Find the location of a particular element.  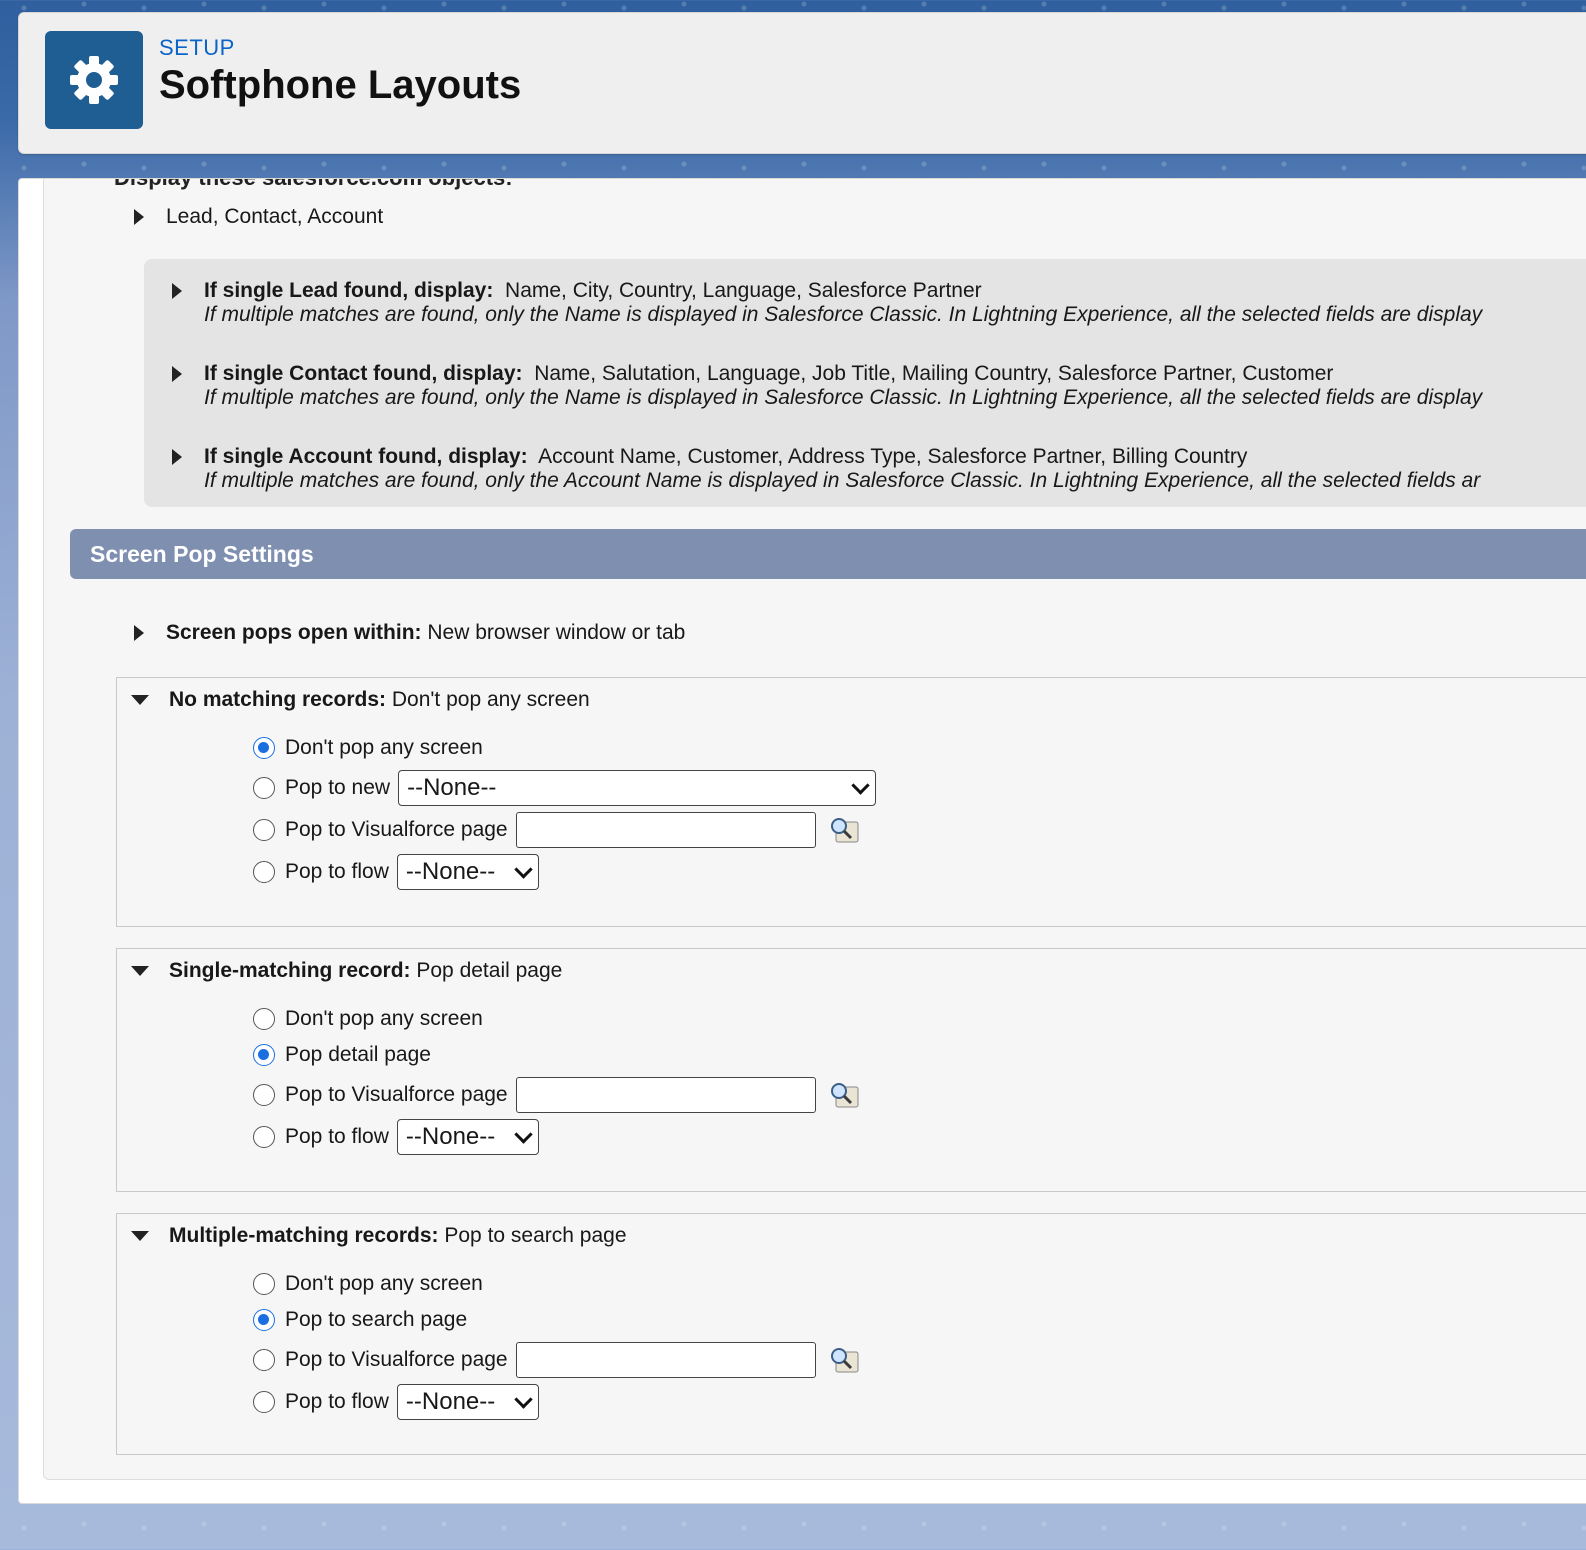

option-label: Pop to search page is located at coordinates (376, 1319).